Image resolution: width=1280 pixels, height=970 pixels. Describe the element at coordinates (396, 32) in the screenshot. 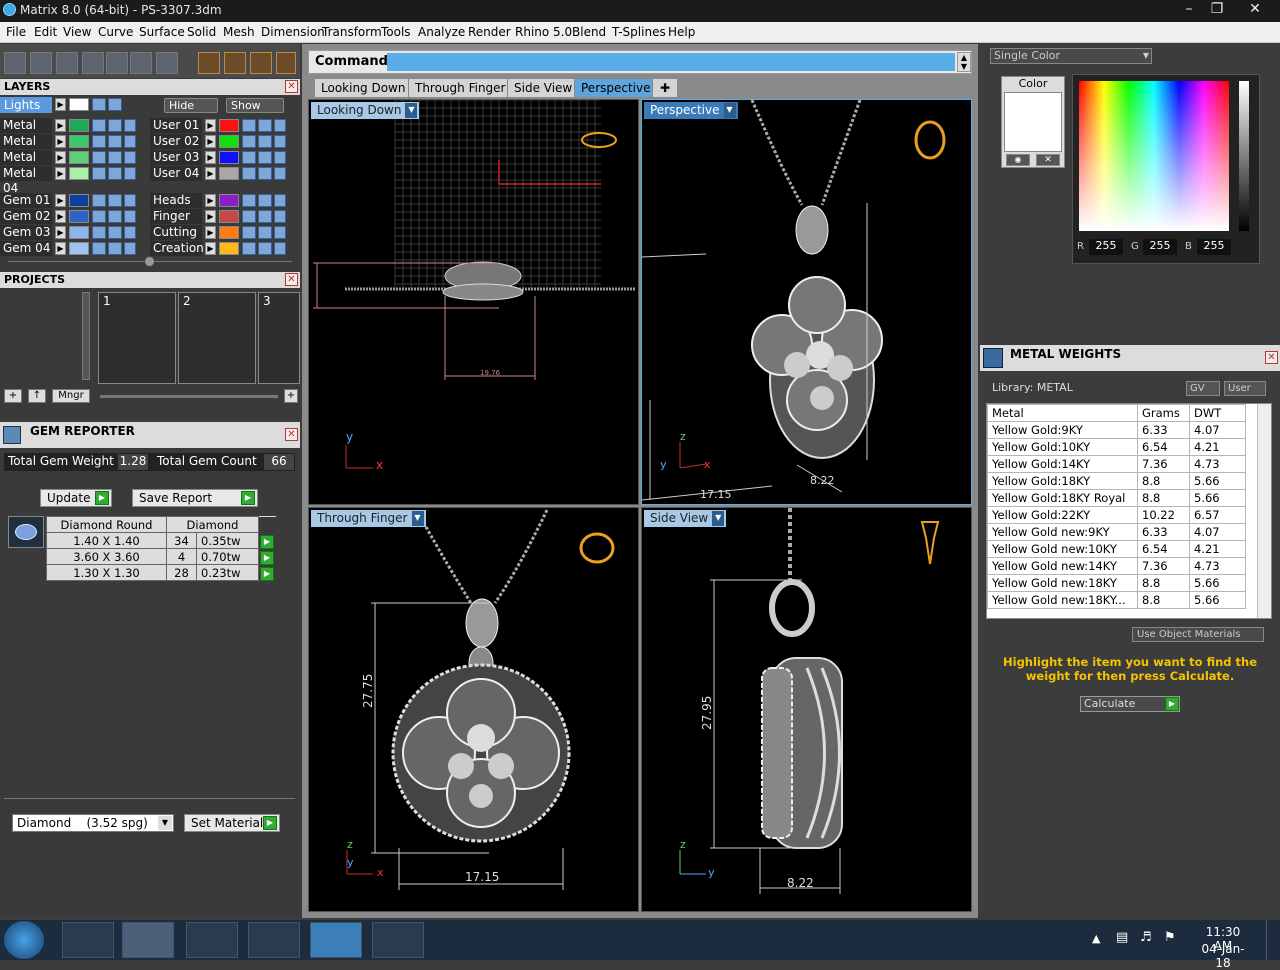

I see `menu-tools: Tools` at that location.